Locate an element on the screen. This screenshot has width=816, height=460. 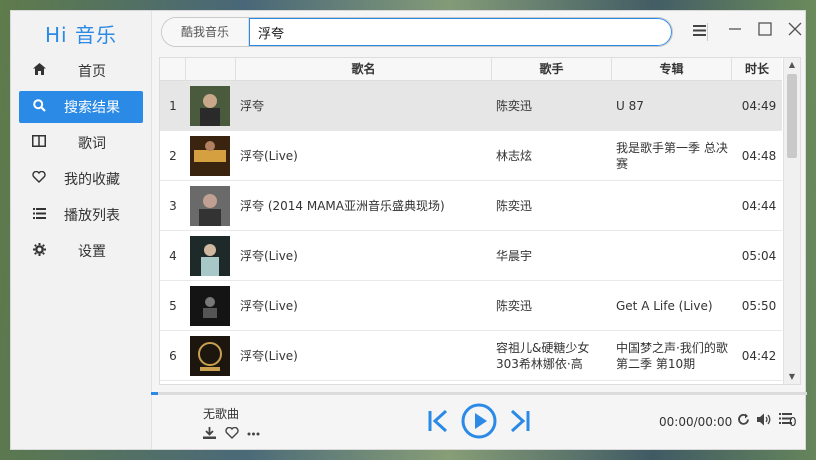
playback-progress is located at coordinates (479, 393).